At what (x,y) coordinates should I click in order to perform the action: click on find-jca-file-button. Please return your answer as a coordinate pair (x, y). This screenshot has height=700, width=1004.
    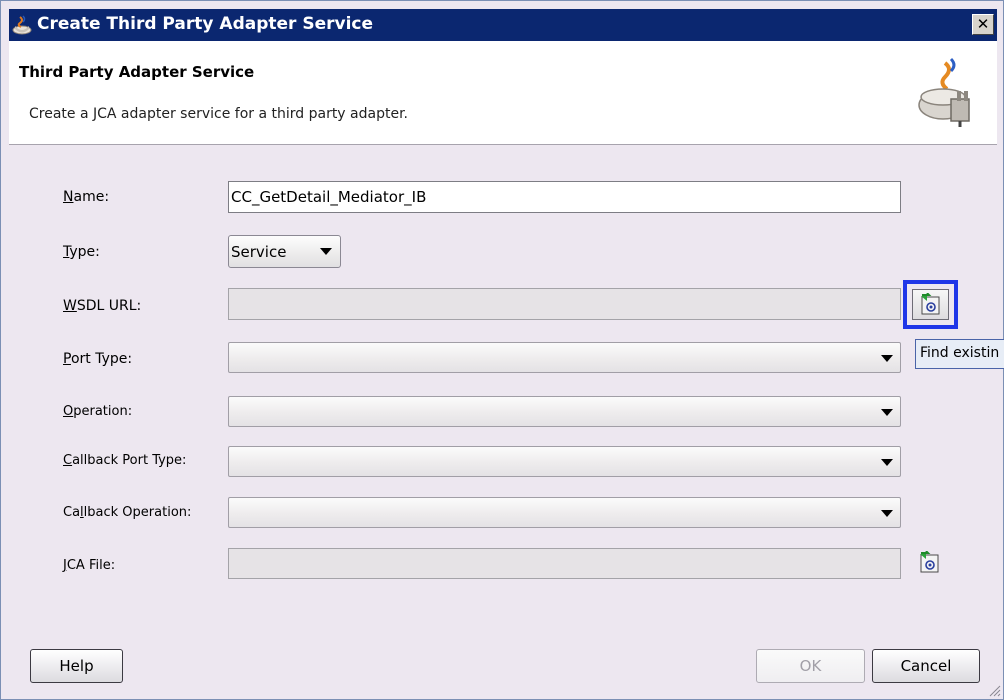
    Looking at the image, I should click on (931, 563).